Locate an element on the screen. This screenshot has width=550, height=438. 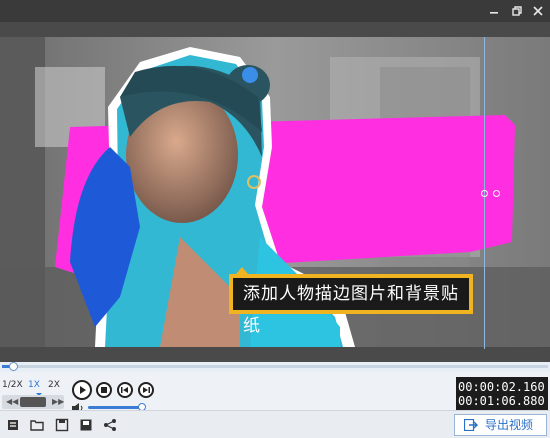
crop-icon is located at coordinates (13, 425).